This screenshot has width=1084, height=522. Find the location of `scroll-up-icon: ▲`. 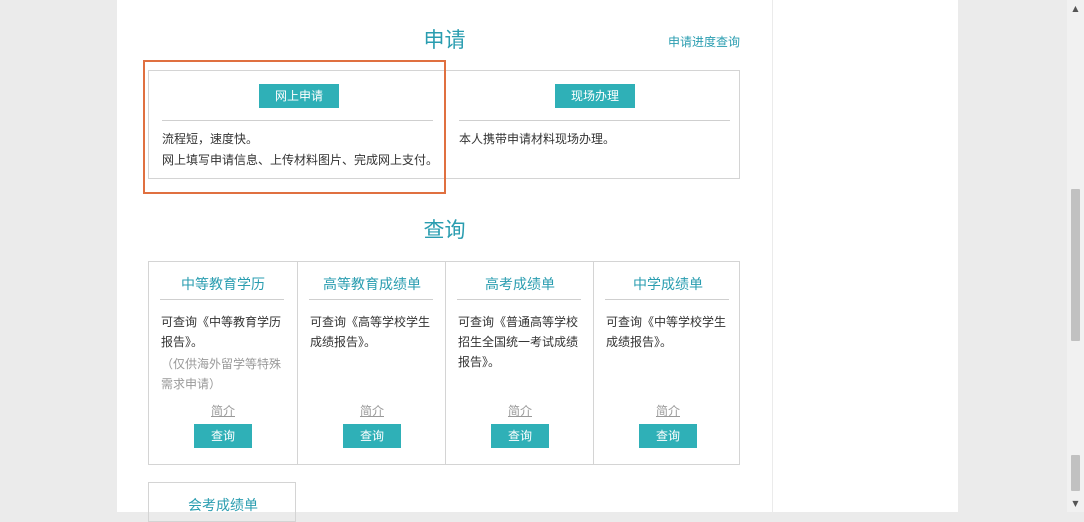

scroll-up-icon: ▲ is located at coordinates (1075, 8).